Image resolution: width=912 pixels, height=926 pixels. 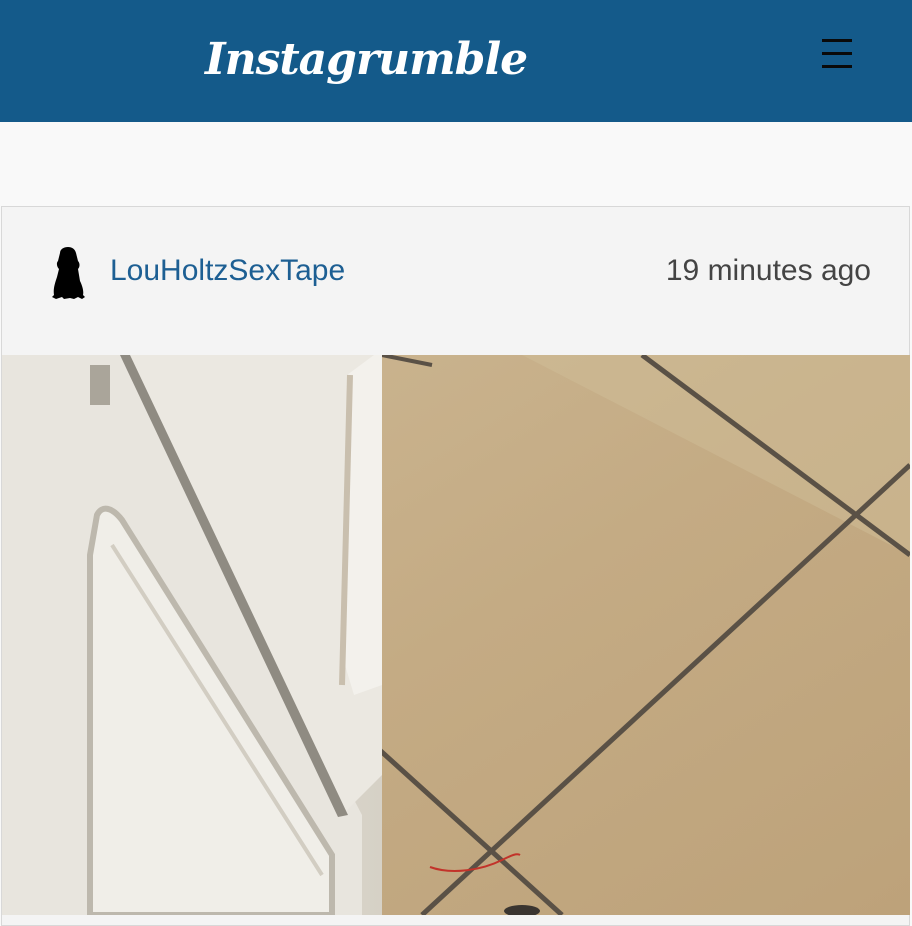 What do you see at coordinates (768, 270) in the screenshot?
I see `post-timestamp: 19 minutes ago` at bounding box center [768, 270].